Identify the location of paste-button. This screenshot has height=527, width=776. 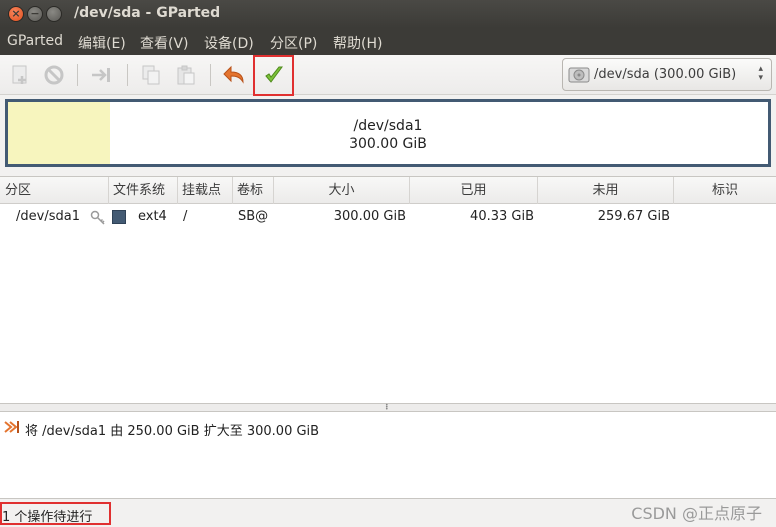
(186, 75).